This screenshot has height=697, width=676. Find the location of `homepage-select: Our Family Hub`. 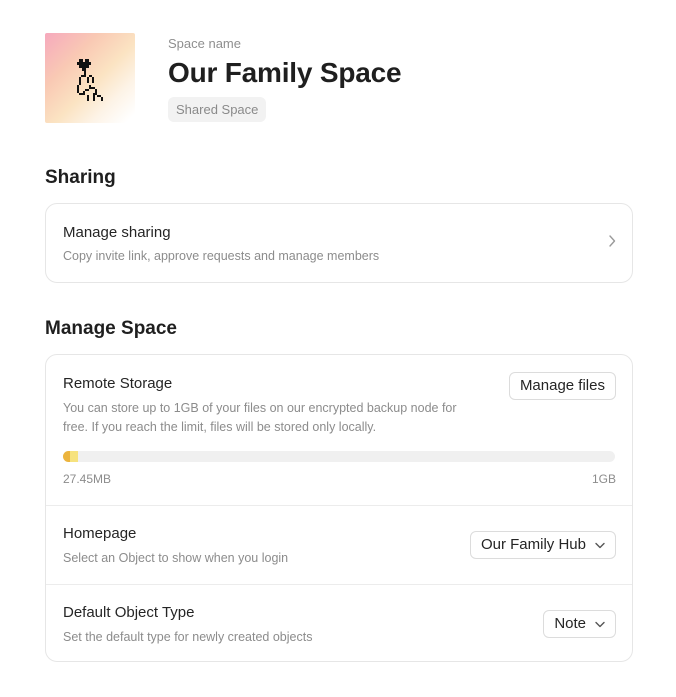

homepage-select: Our Family Hub is located at coordinates (542, 545).